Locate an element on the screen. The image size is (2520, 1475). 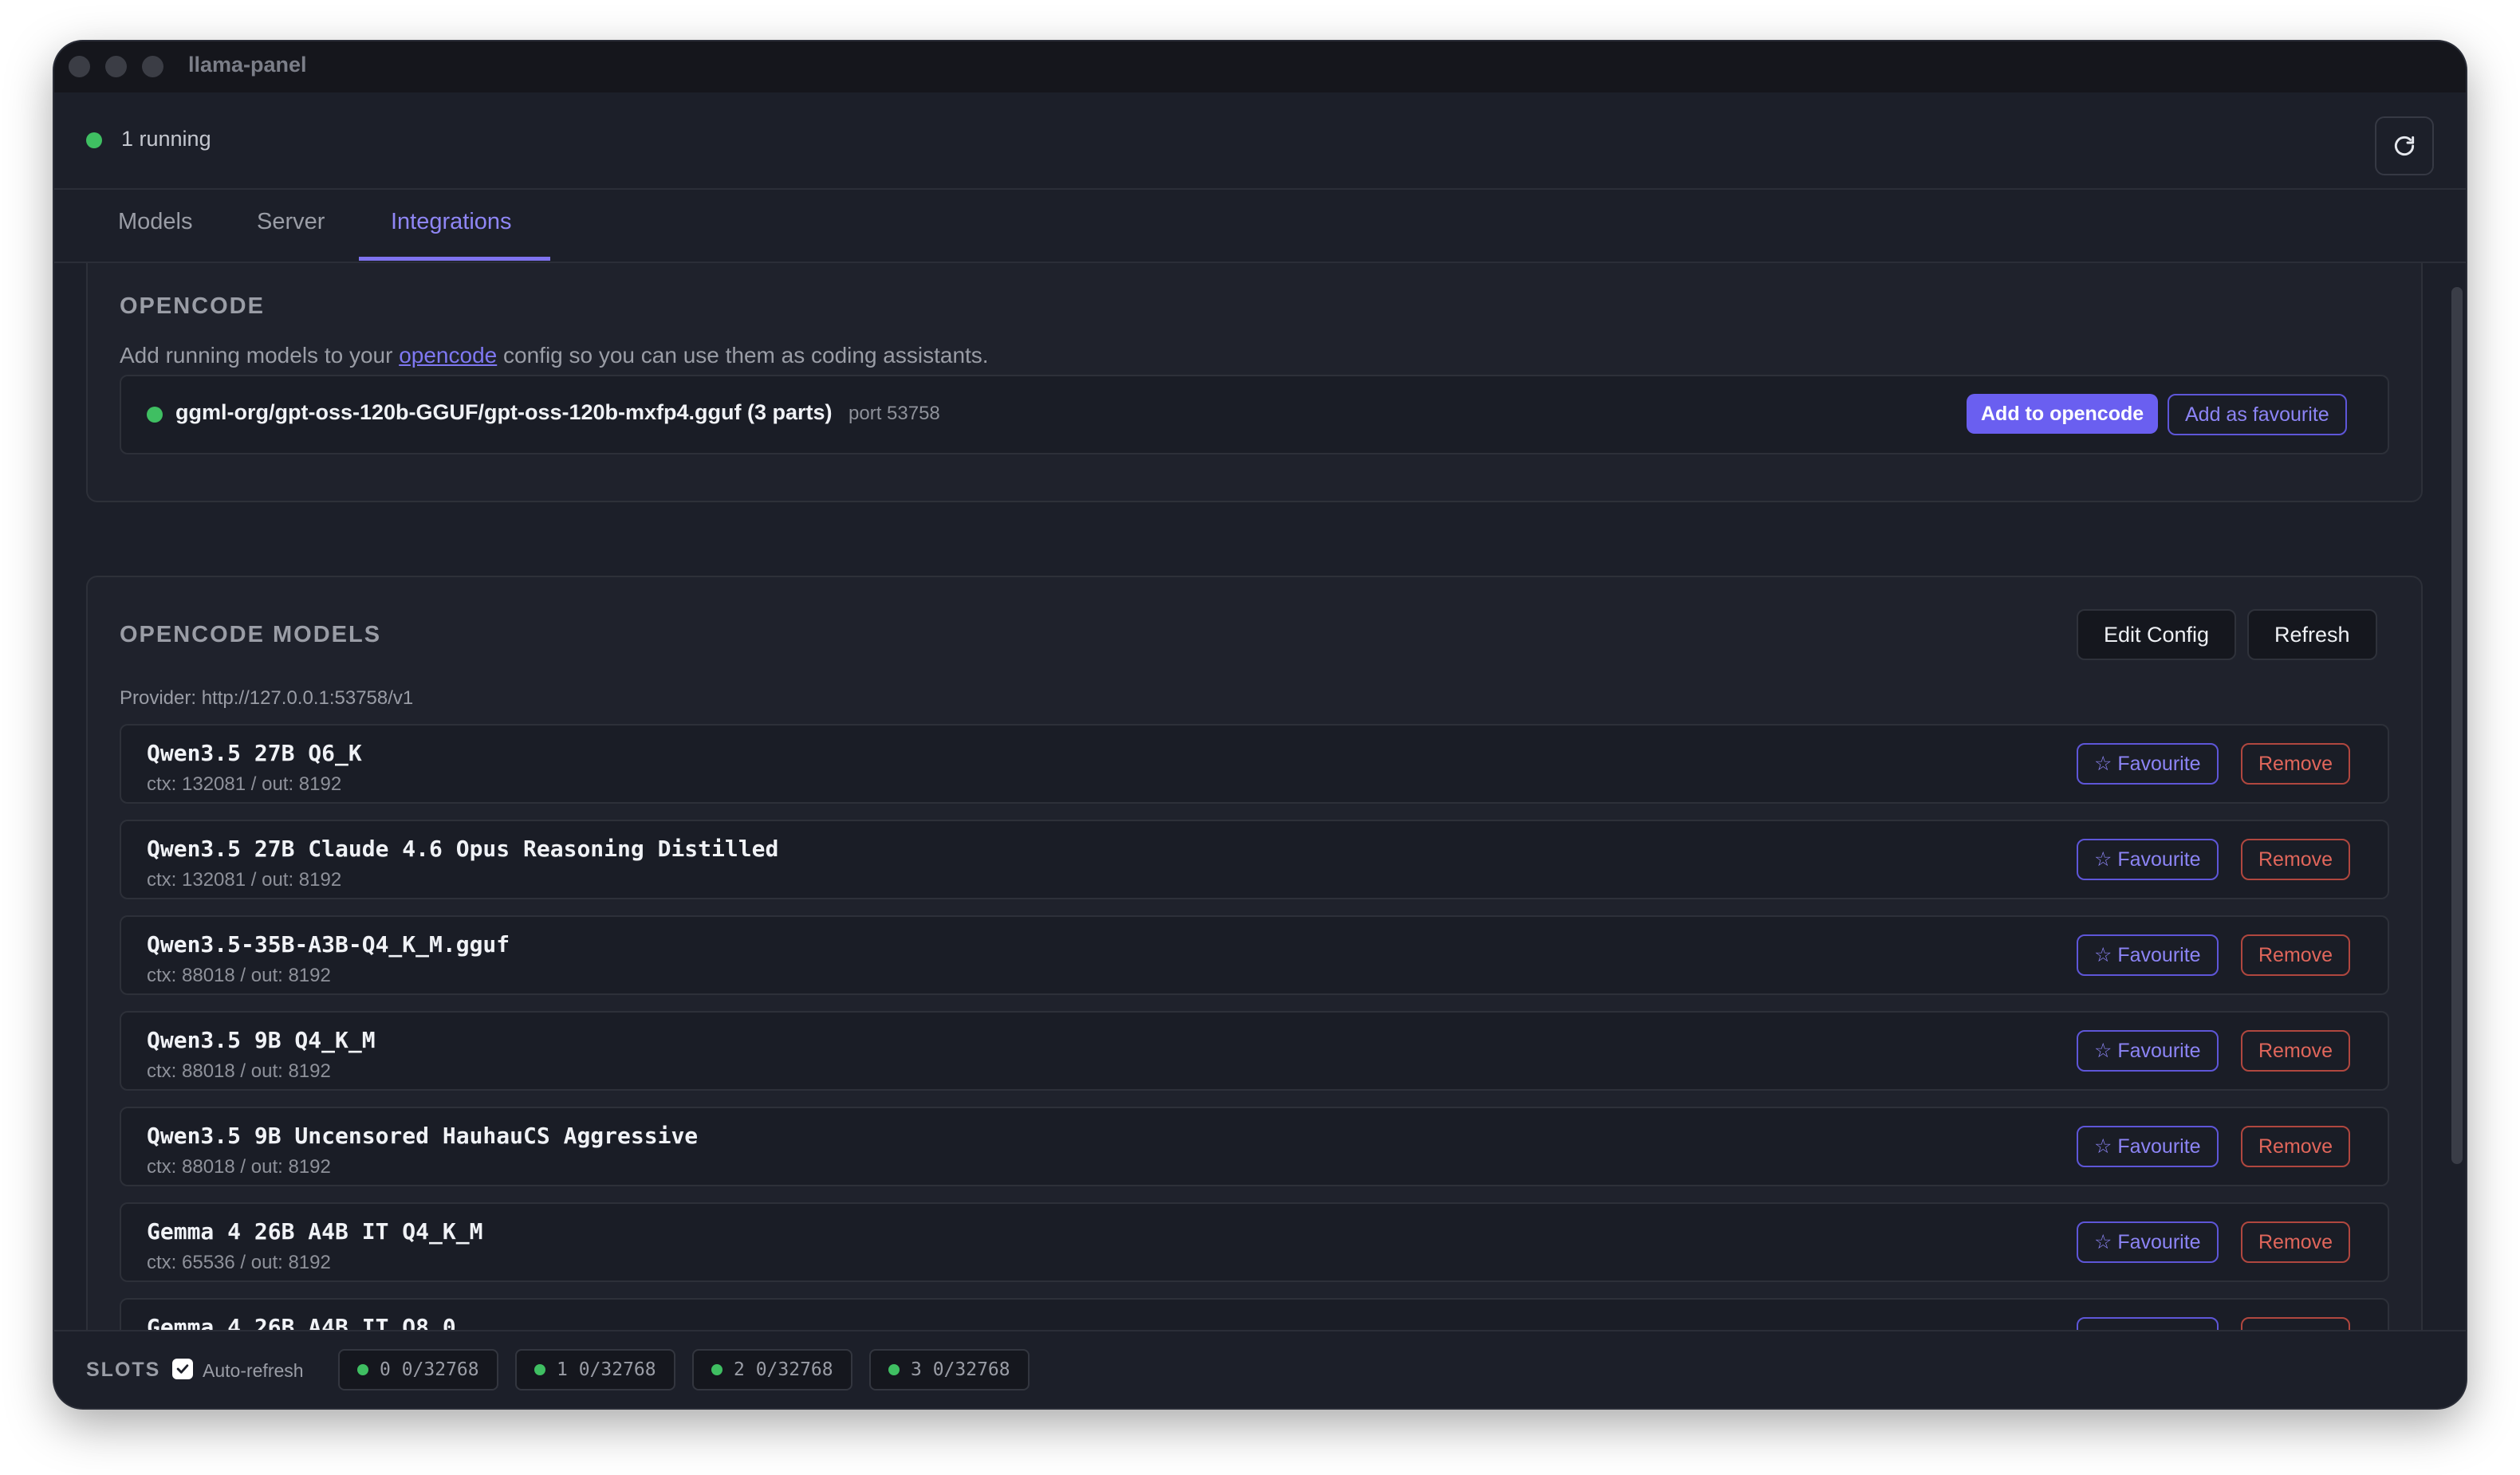
slot-badge: 1 0/32768 is located at coordinates (595, 1369).